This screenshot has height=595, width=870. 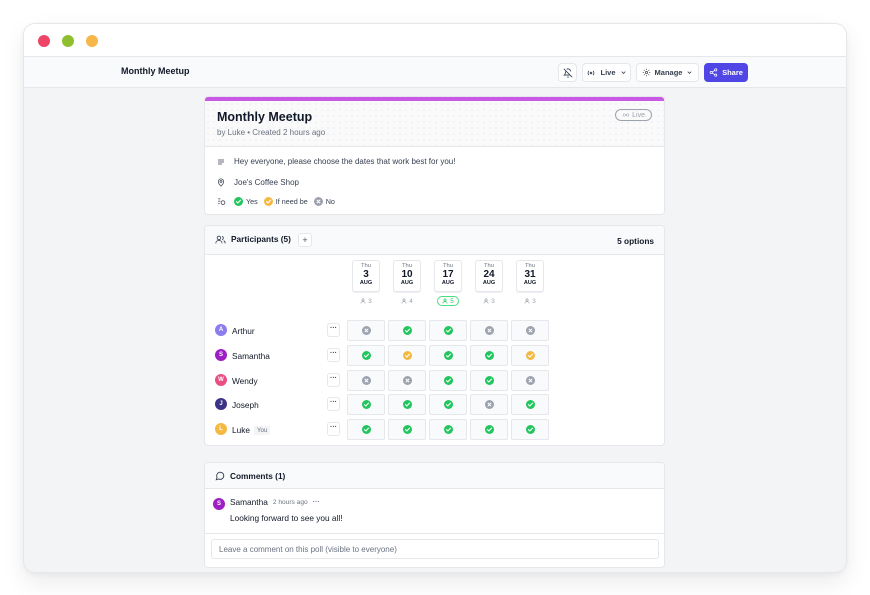 I want to click on gear-icon, so click(x=646, y=72).